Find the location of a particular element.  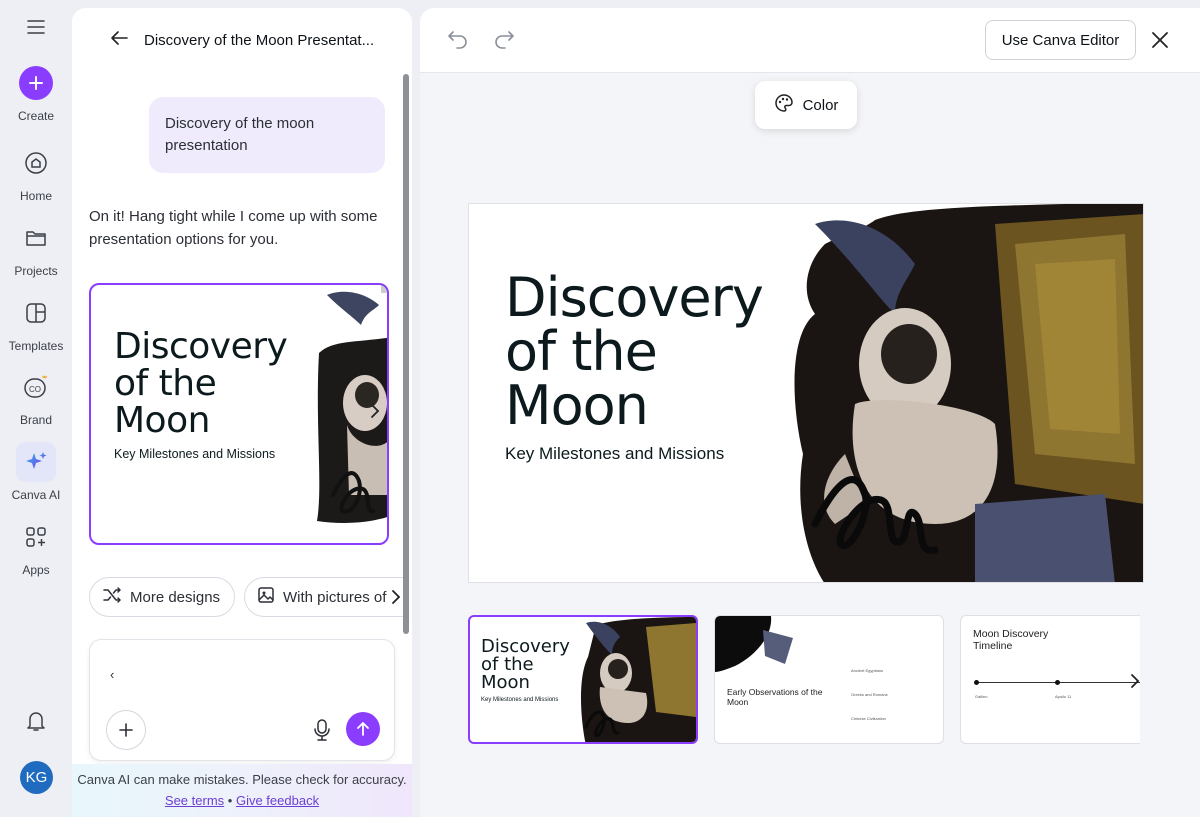

folder-icon is located at coordinates (36, 238).